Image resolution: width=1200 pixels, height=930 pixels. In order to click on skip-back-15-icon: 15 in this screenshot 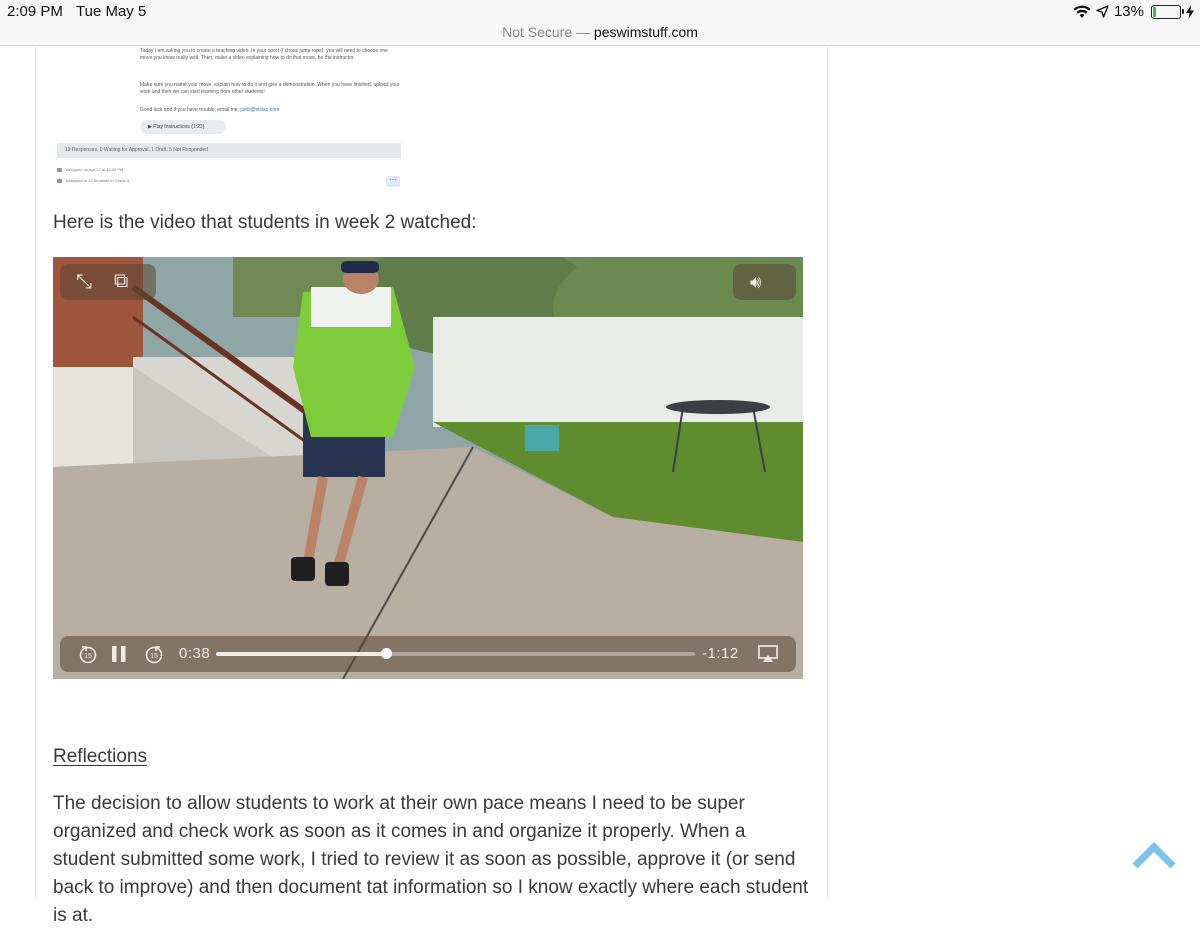, I will do `click(88, 654)`.